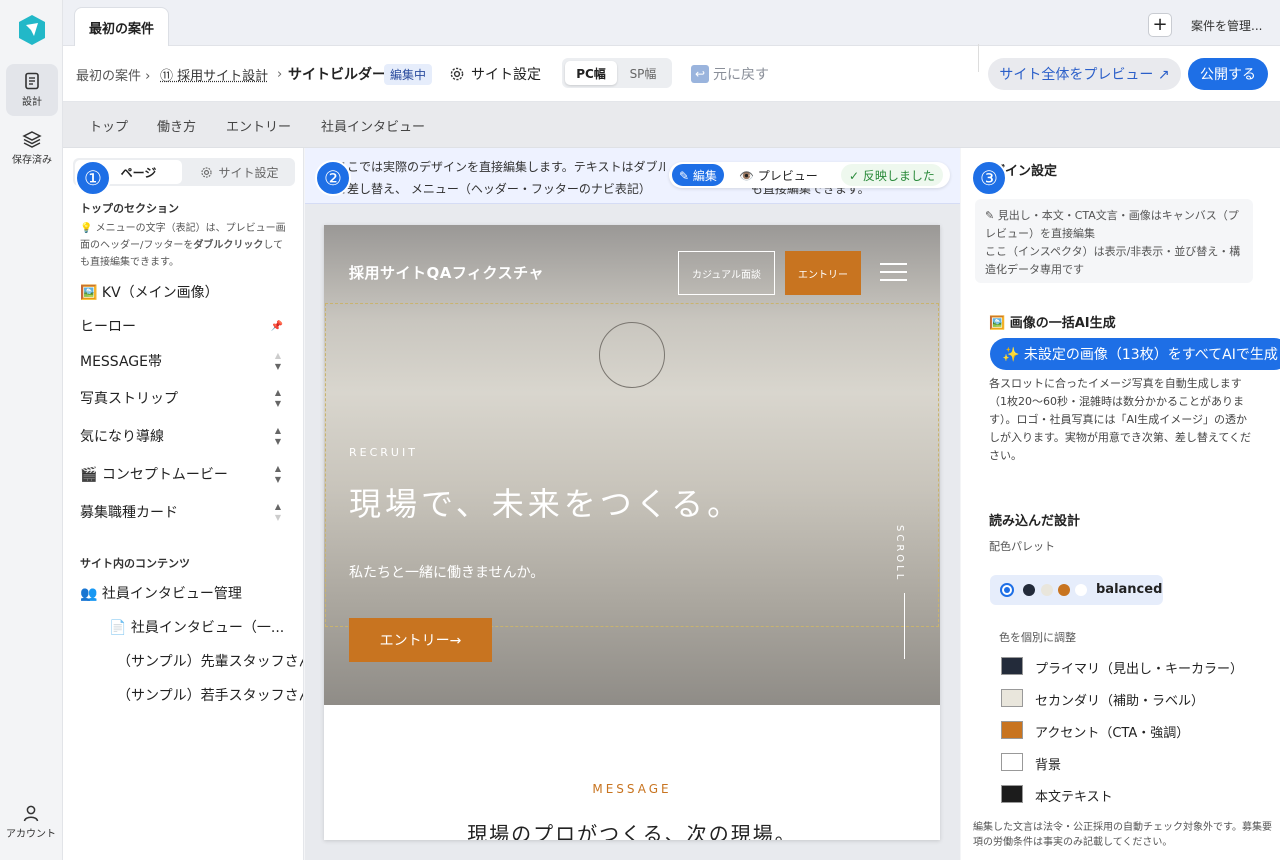 The image size is (1280, 860). I want to click on sections-heading: トップのセクション, so click(129, 208).